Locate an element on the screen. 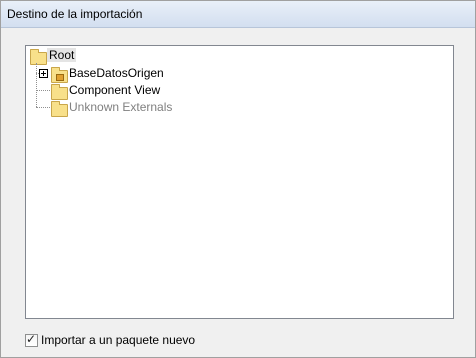 The width and height of the screenshot is (476, 358). tree-node-label: Unknown Externals is located at coordinates (121, 107).